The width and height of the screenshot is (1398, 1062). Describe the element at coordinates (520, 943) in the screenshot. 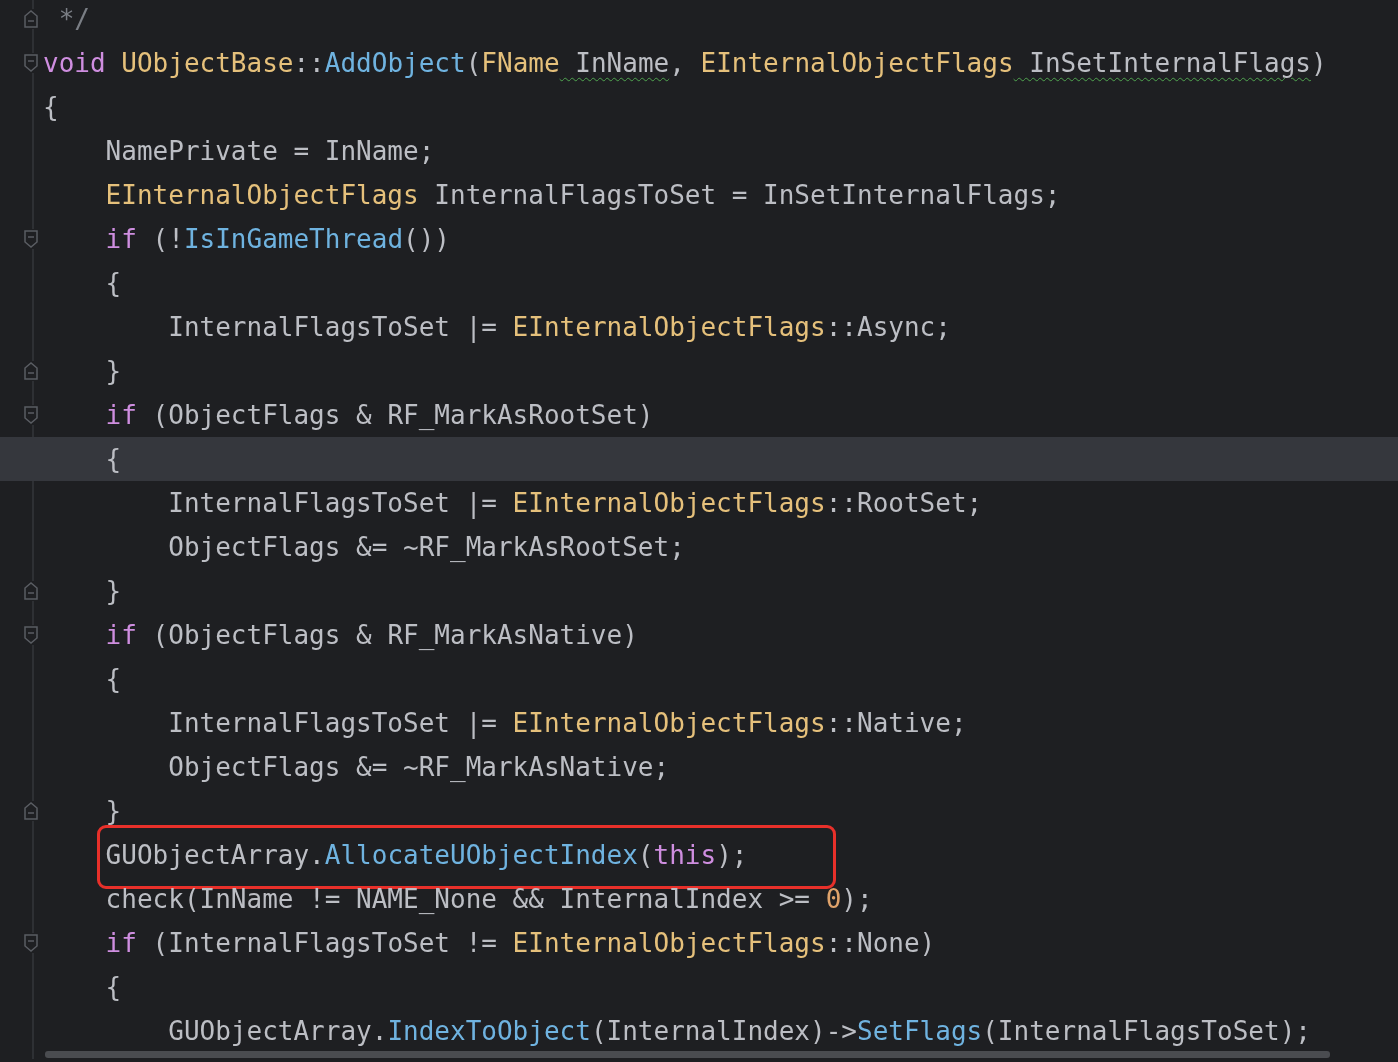

I see `code-line: if (InternalFlagsToSet != EInternalObjectFlags::None)` at that location.